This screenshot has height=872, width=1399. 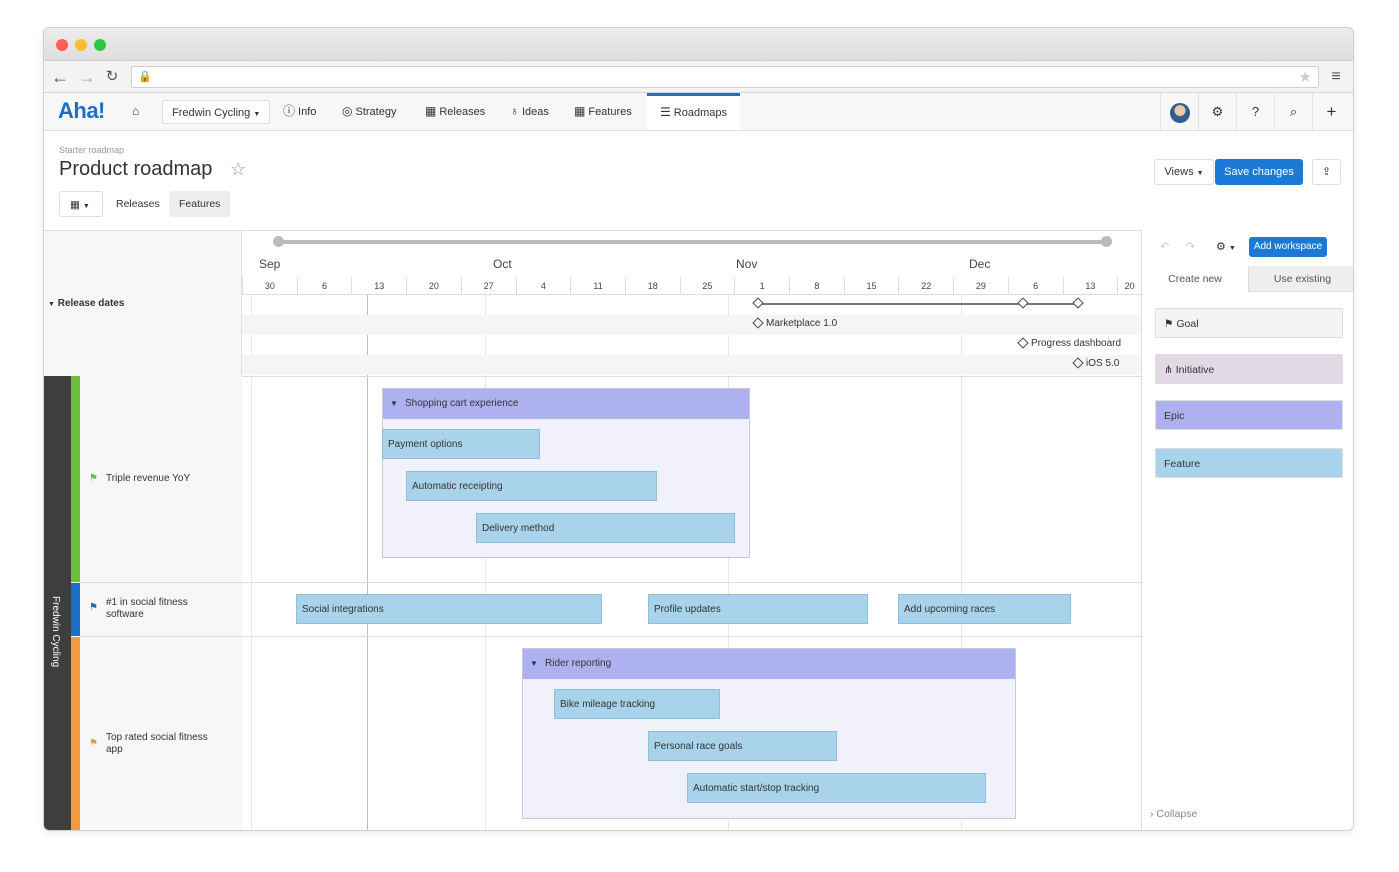 What do you see at coordinates (926, 286) in the screenshot?
I see `day-tick-label: 22` at bounding box center [926, 286].